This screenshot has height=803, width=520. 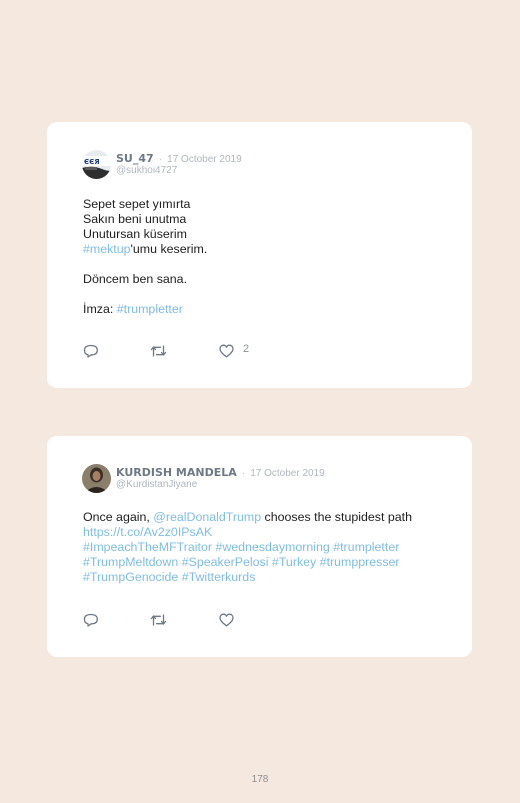 What do you see at coordinates (135, 158) in the screenshot?
I see `author-name: SU_47` at bounding box center [135, 158].